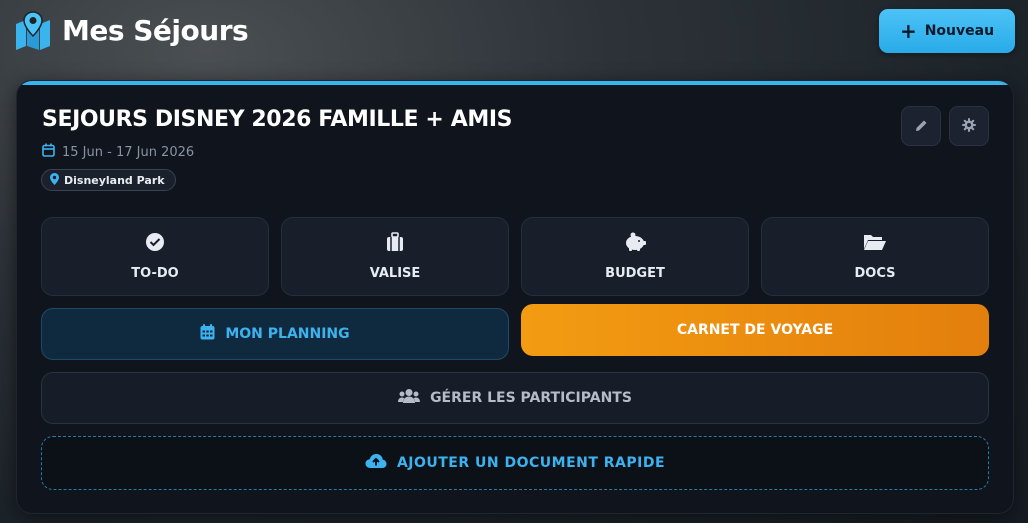 This screenshot has height=523, width=1028. Describe the element at coordinates (515, 83) in the screenshot. I see `card-accent-bar` at that location.